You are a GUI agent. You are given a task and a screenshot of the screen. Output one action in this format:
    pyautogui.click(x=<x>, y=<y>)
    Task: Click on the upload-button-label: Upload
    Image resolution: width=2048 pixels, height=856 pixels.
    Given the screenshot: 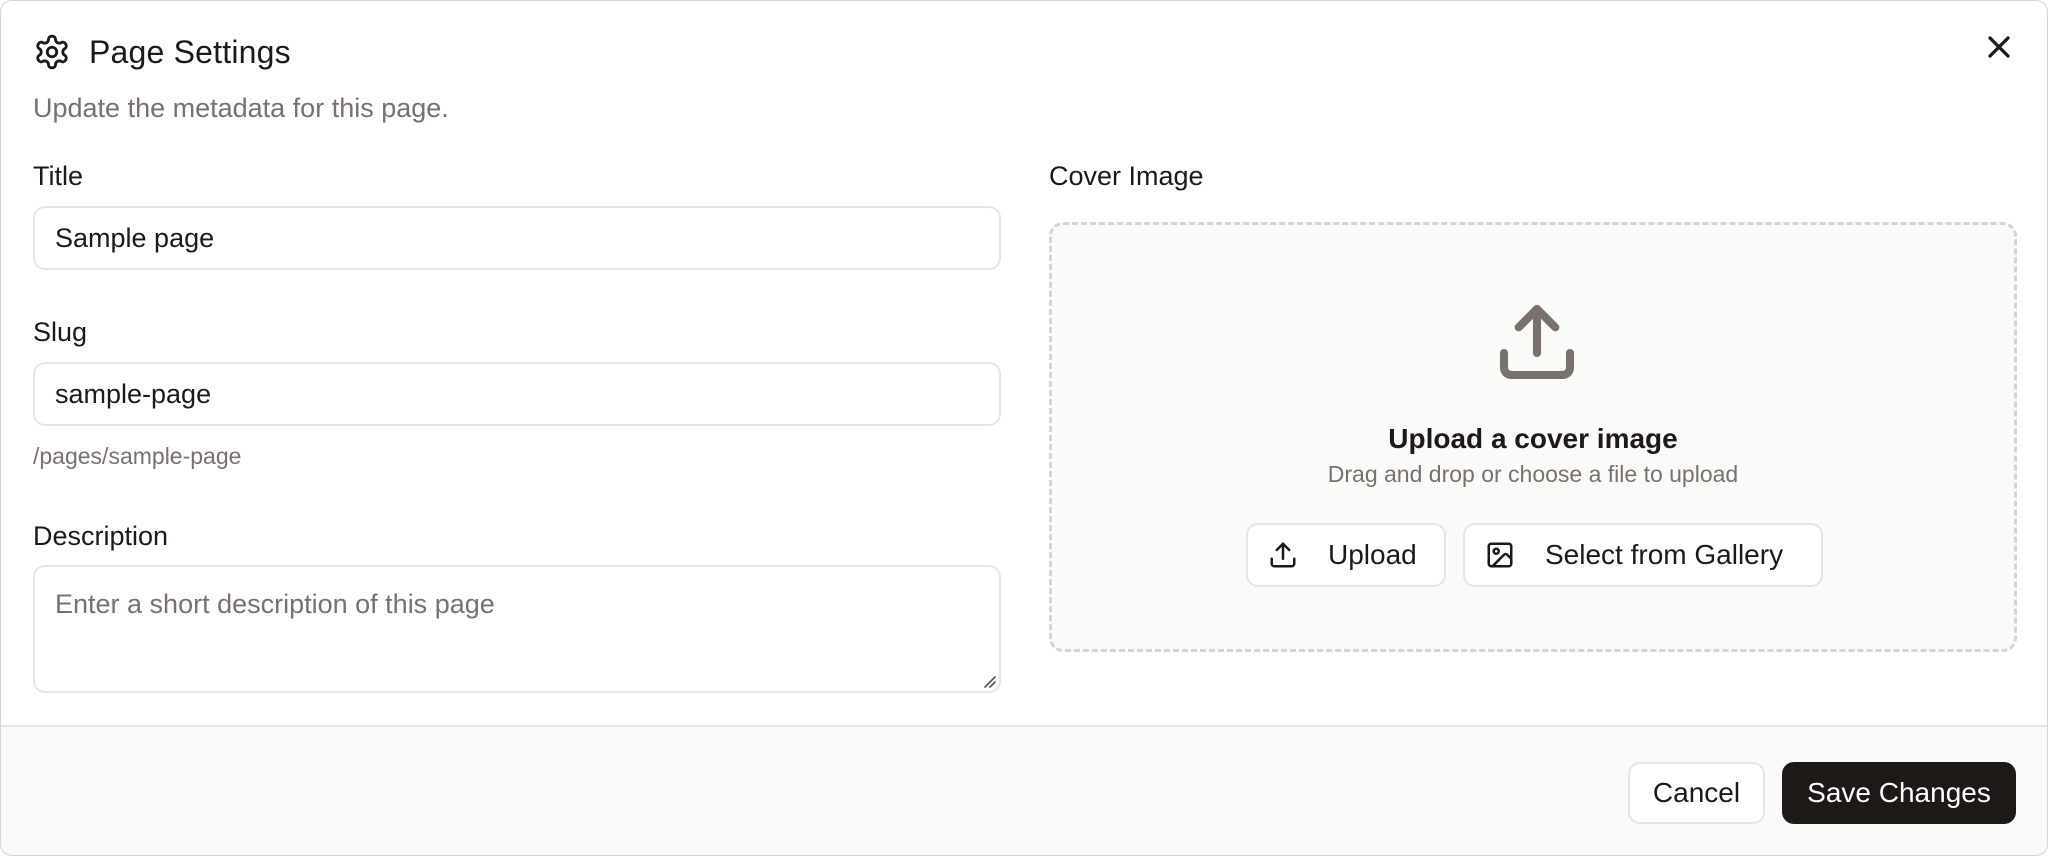 What is the action you would take?
    pyautogui.click(x=1372, y=554)
    